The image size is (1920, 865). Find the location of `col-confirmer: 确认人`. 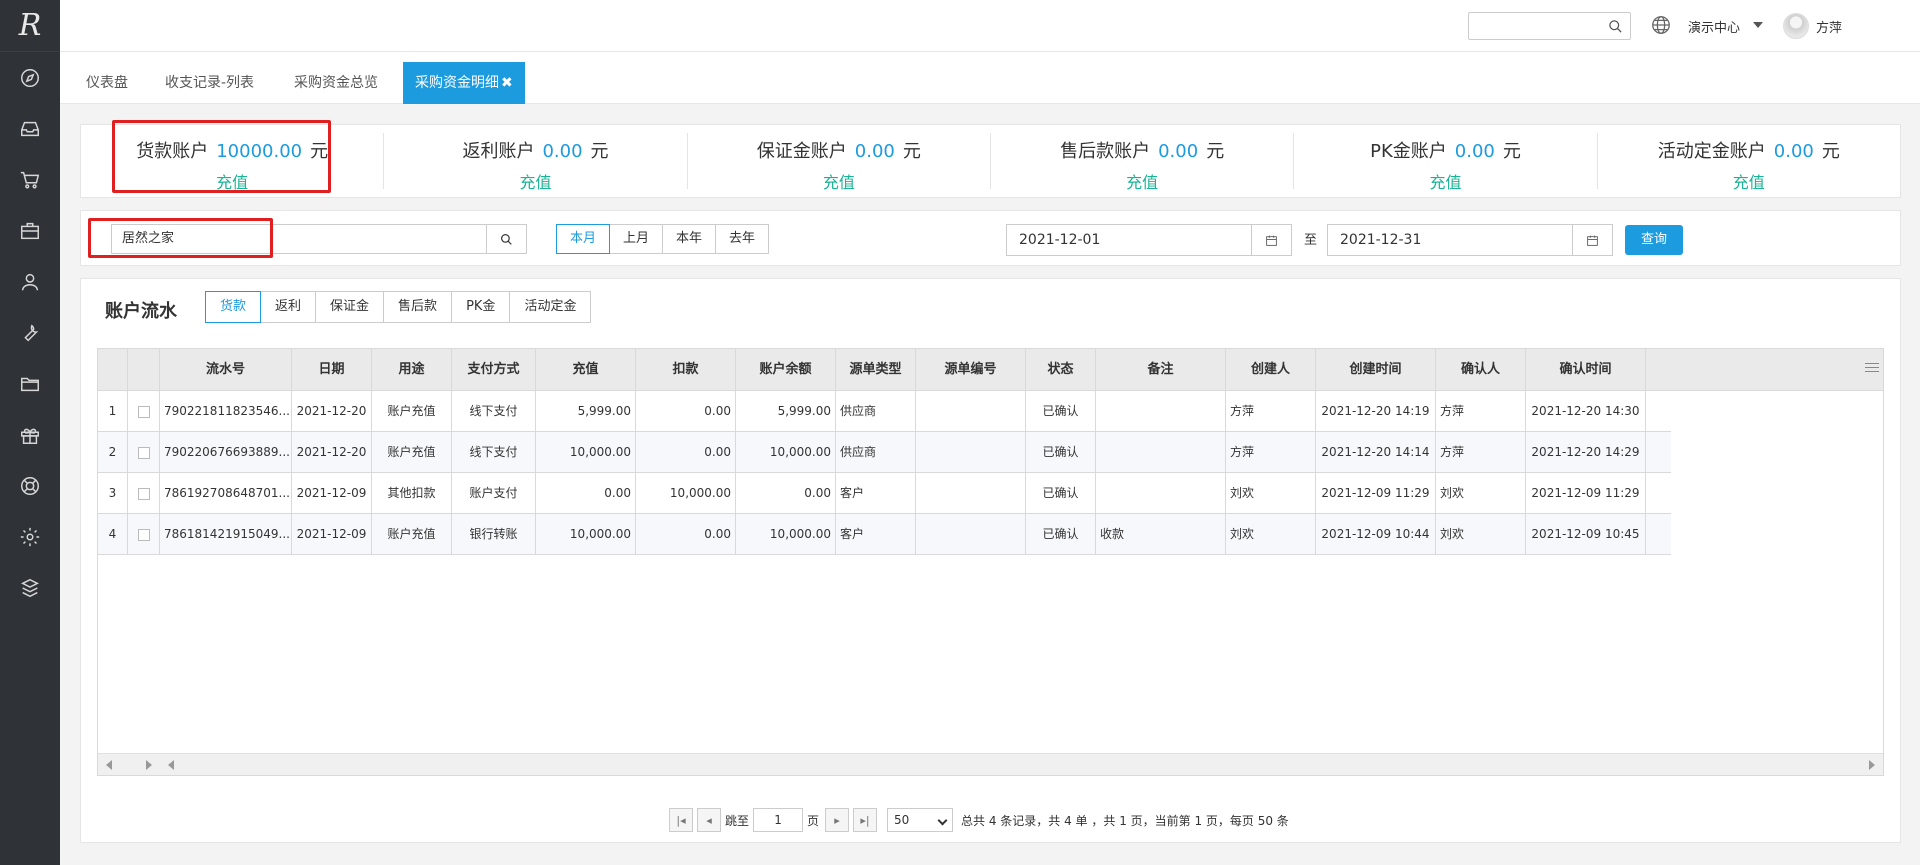

col-confirmer: 确认人 is located at coordinates (1481, 369).